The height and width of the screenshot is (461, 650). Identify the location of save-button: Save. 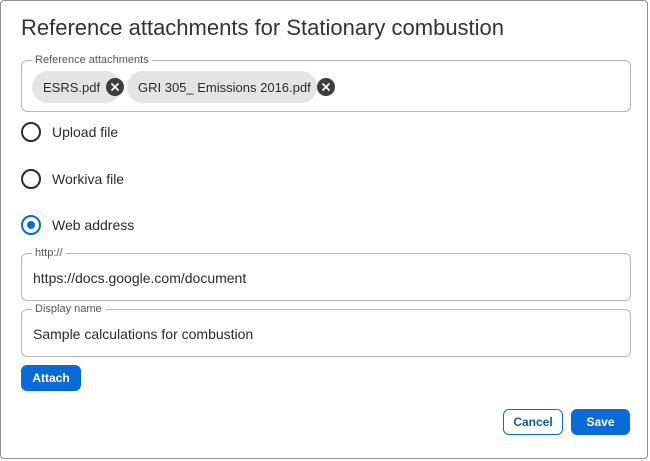
(600, 422).